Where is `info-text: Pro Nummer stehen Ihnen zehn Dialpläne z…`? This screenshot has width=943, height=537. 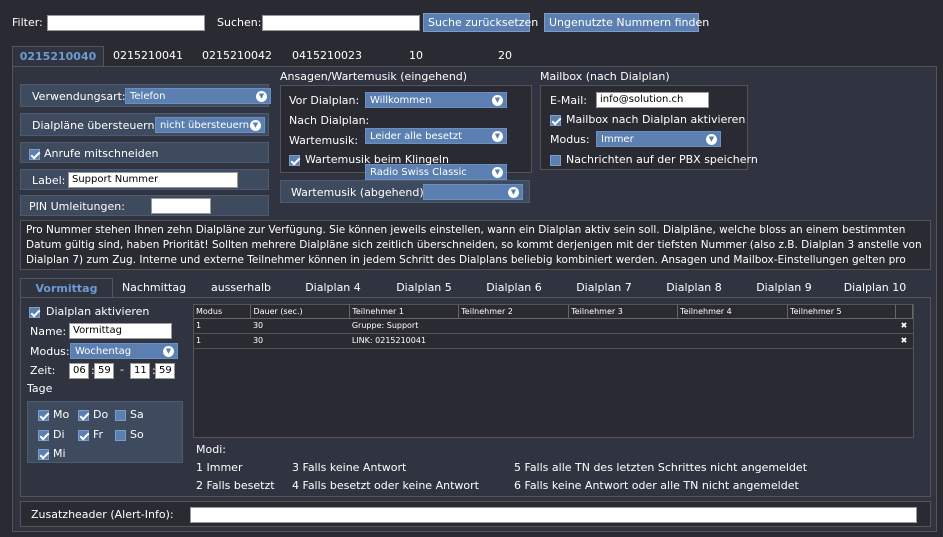
info-text: Pro Nummer stehen Ihnen zehn Dialpläne z… is located at coordinates (475, 245).